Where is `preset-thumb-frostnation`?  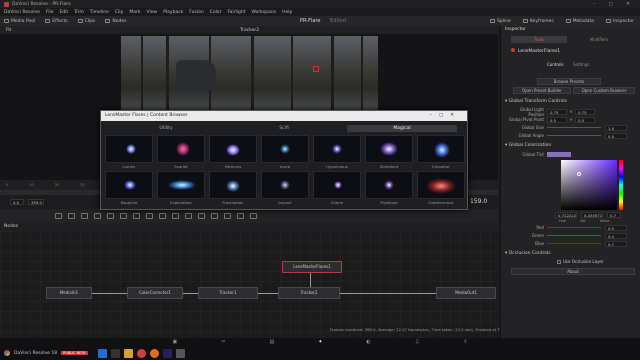 preset-thumb-frostnation is located at coordinates (233, 185).